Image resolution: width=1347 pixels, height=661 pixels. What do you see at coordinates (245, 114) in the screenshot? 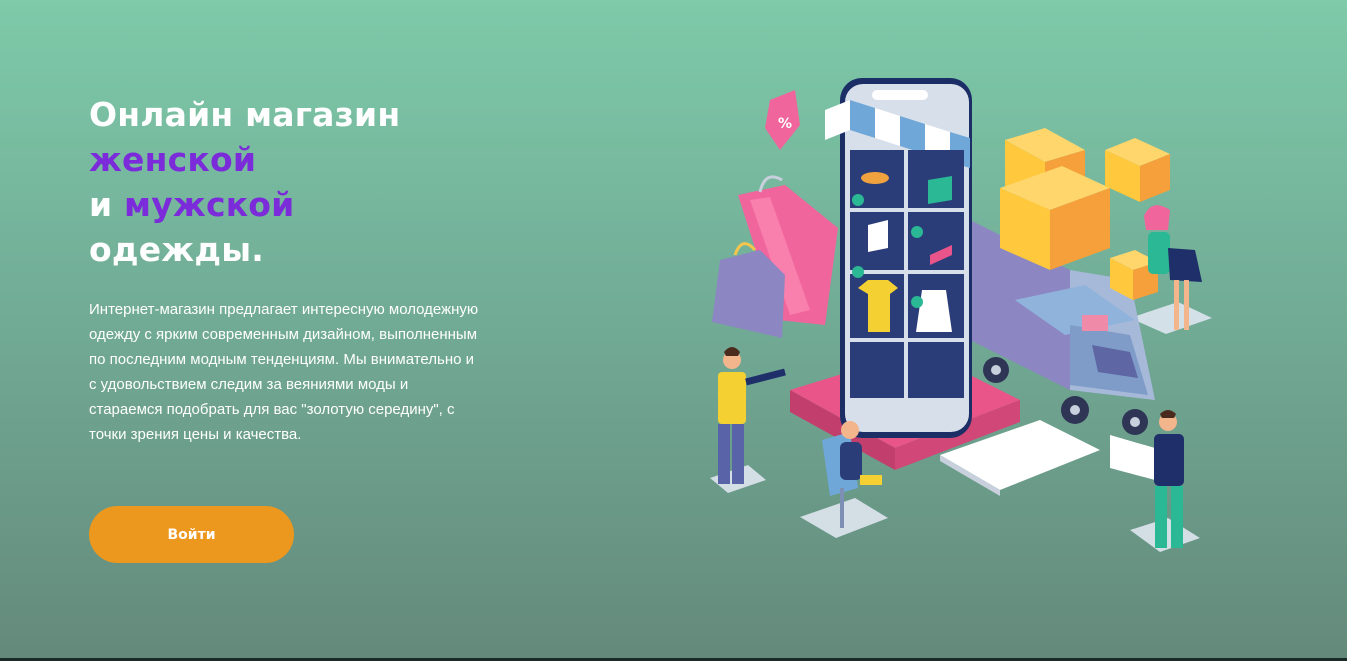
I see `headline-line-1: Онлайн магазин` at bounding box center [245, 114].